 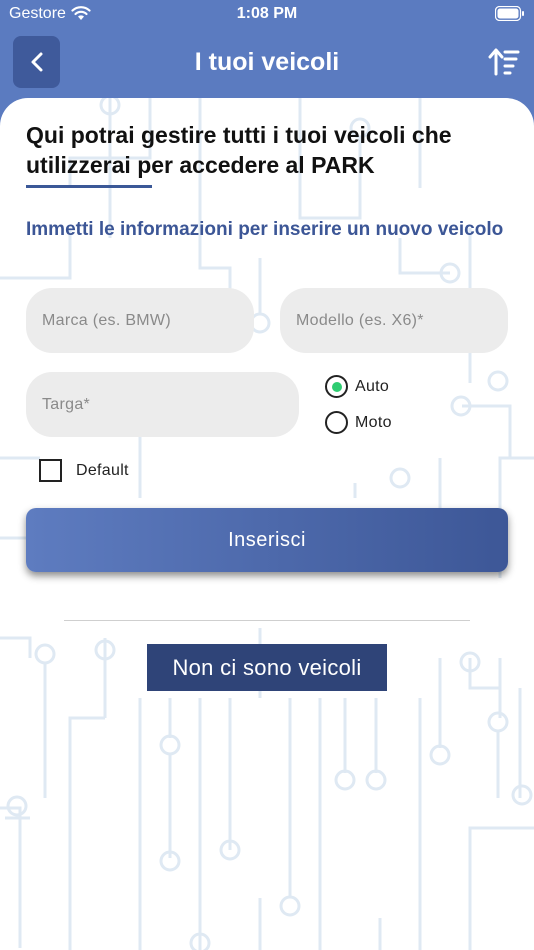 What do you see at coordinates (394, 320) in the screenshot?
I see `model-input` at bounding box center [394, 320].